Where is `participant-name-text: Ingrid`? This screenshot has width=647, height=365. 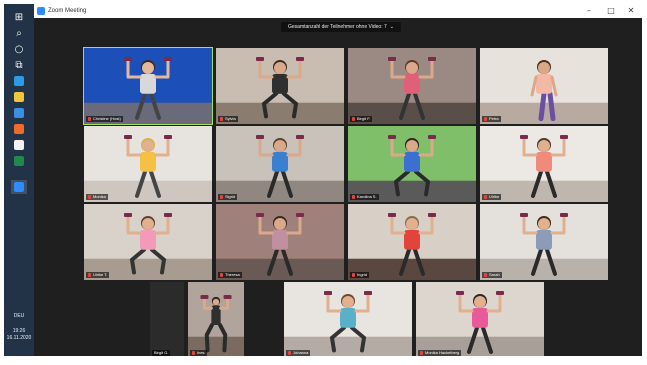 participant-name-text: Ingrid is located at coordinates (362, 274).